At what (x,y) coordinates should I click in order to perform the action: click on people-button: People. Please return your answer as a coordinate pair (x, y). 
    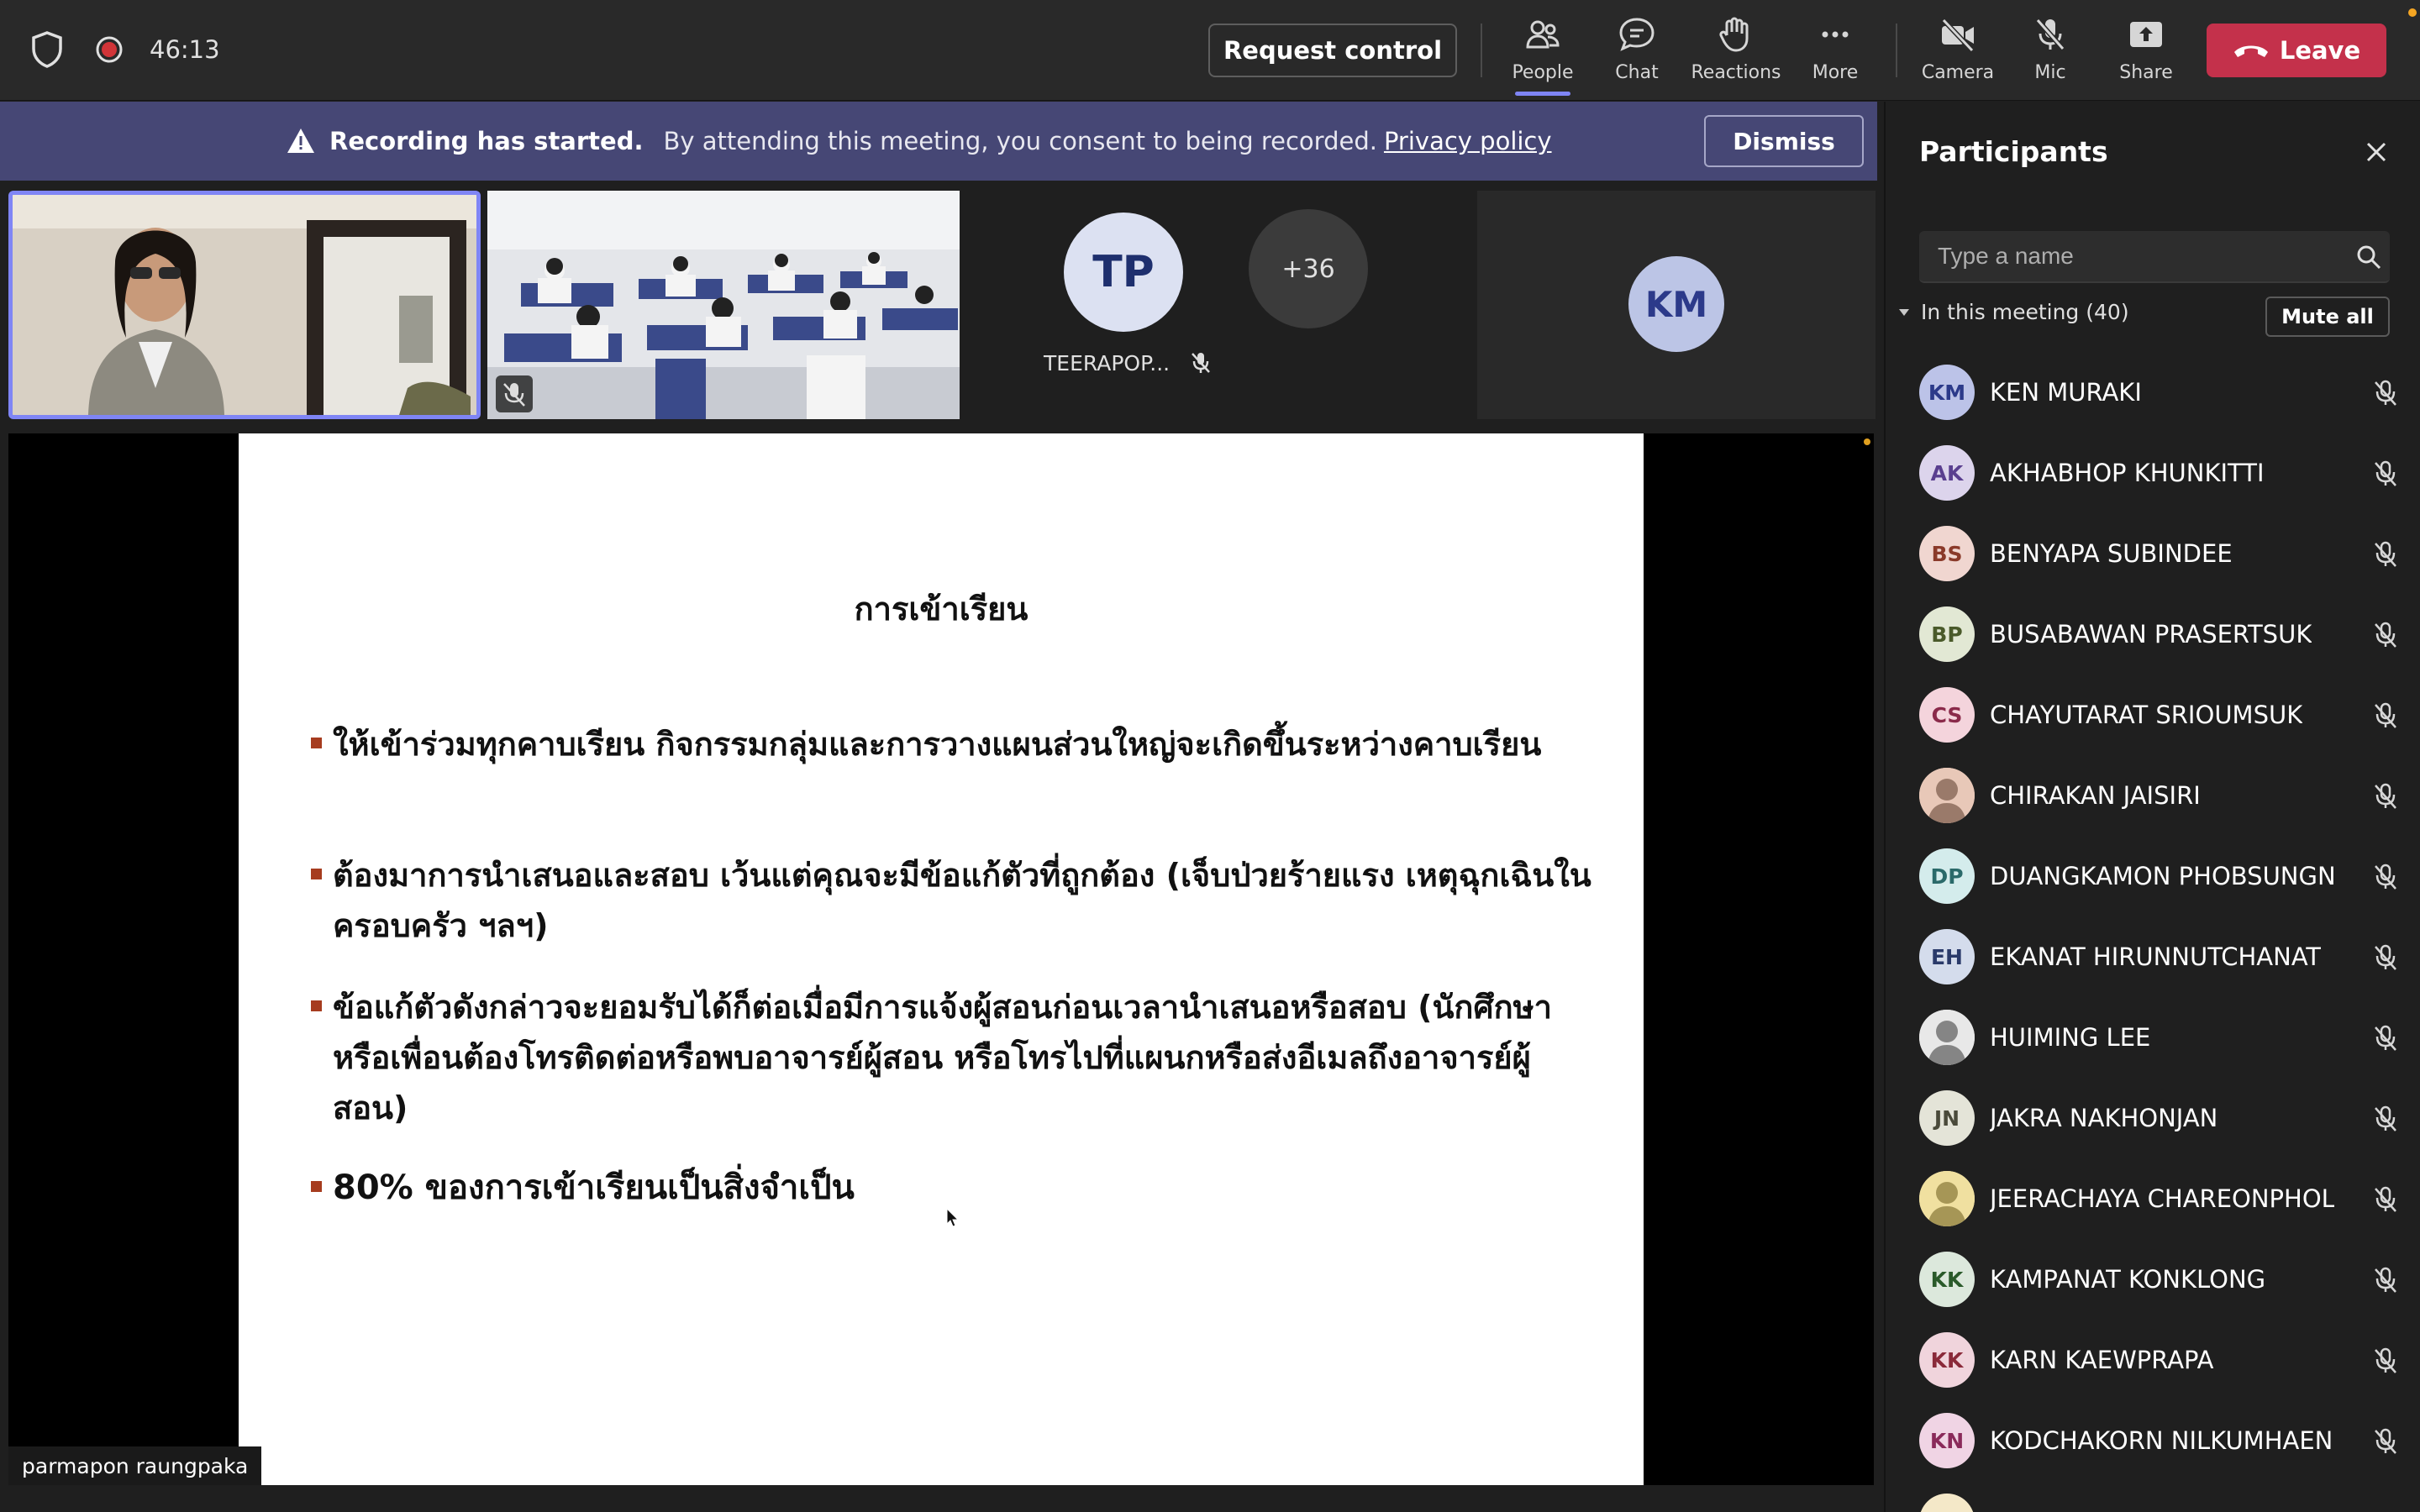
    Looking at the image, I should click on (1542, 55).